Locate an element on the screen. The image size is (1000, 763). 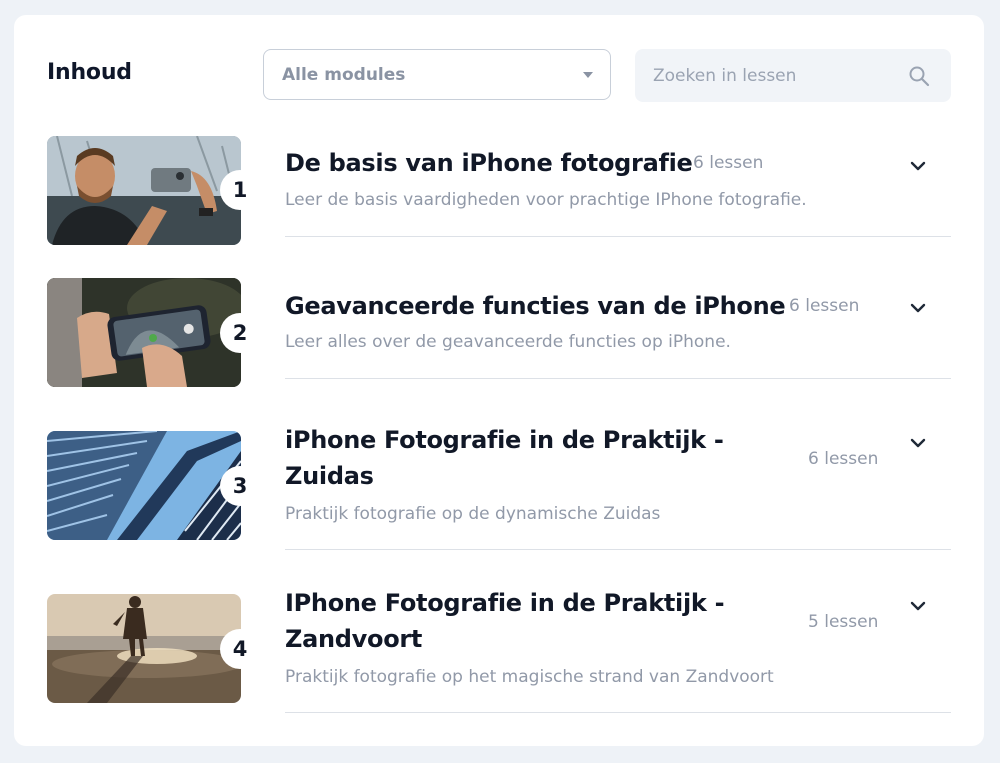
module-title: De basis van iPhone fotografie is located at coordinates (489, 163).